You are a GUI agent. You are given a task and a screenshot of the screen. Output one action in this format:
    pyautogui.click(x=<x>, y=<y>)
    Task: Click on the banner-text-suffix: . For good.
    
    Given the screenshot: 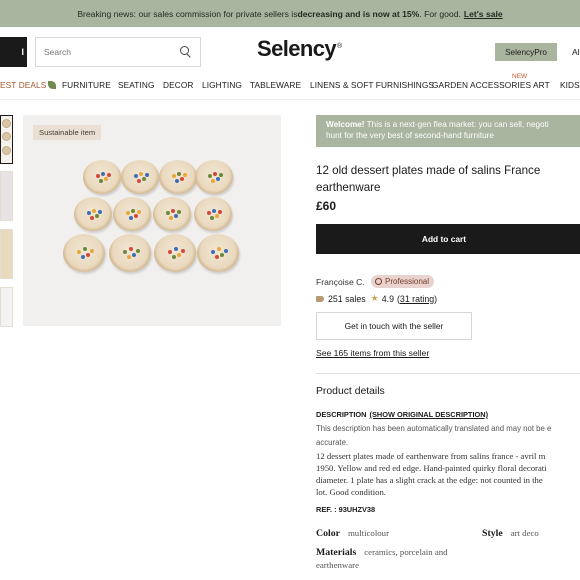 What is the action you would take?
    pyautogui.click(x=440, y=13)
    